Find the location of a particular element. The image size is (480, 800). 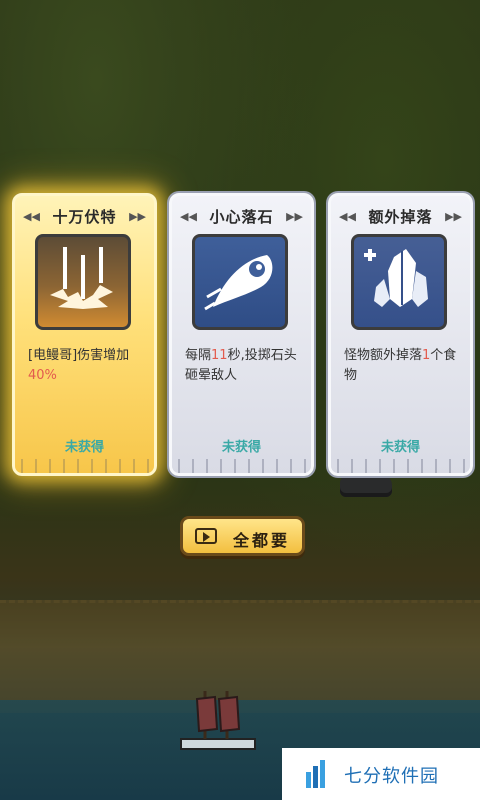

skill-card-extra-drop: ◀◀ ▶▶ 额外掉落 怪物额外掉落1个食物 未获得 is located at coordinates (400, 334).